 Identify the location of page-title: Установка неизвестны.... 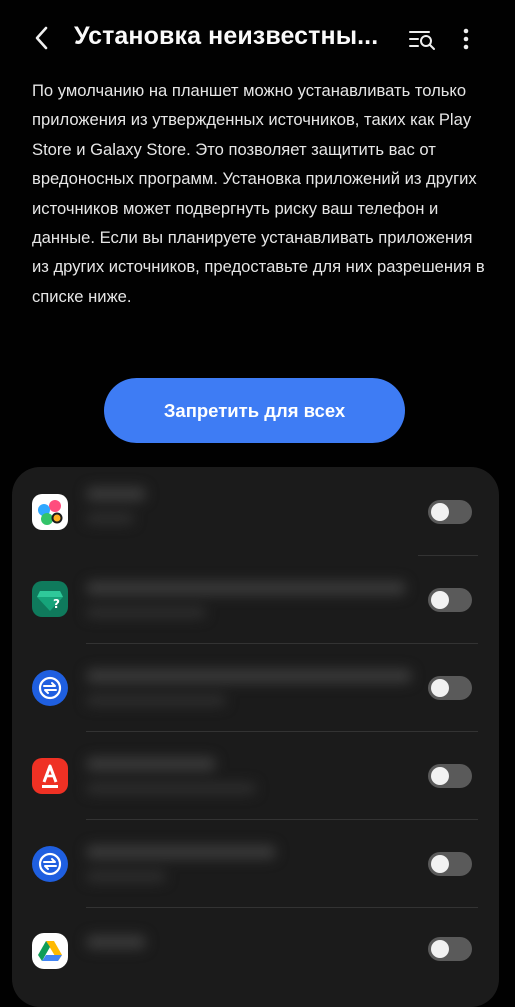
(226, 36).